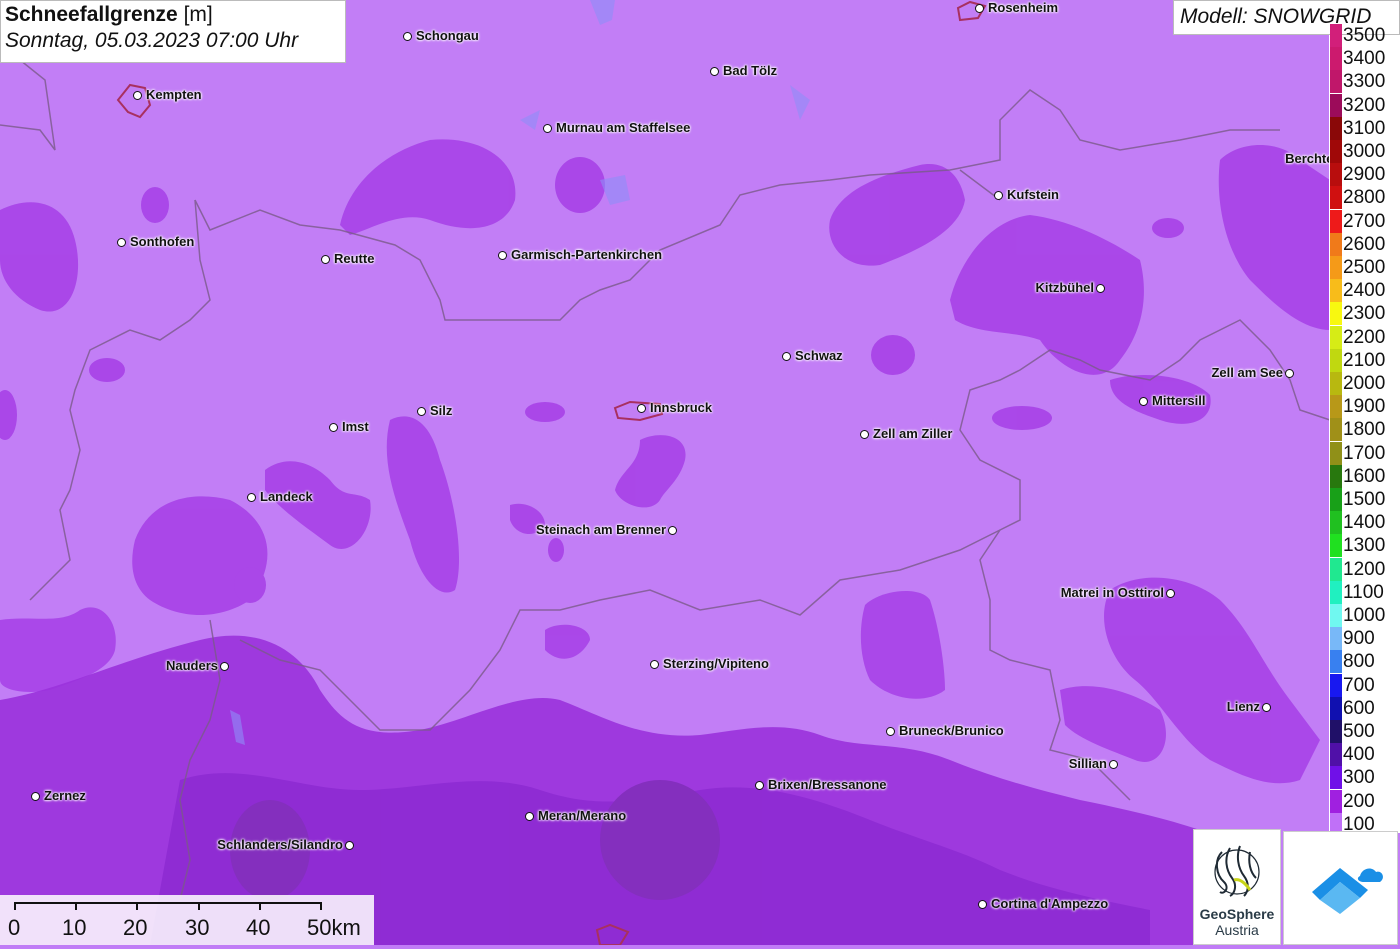 The image size is (1400, 949). I want to click on legend-label: 2400, so click(1364, 290).